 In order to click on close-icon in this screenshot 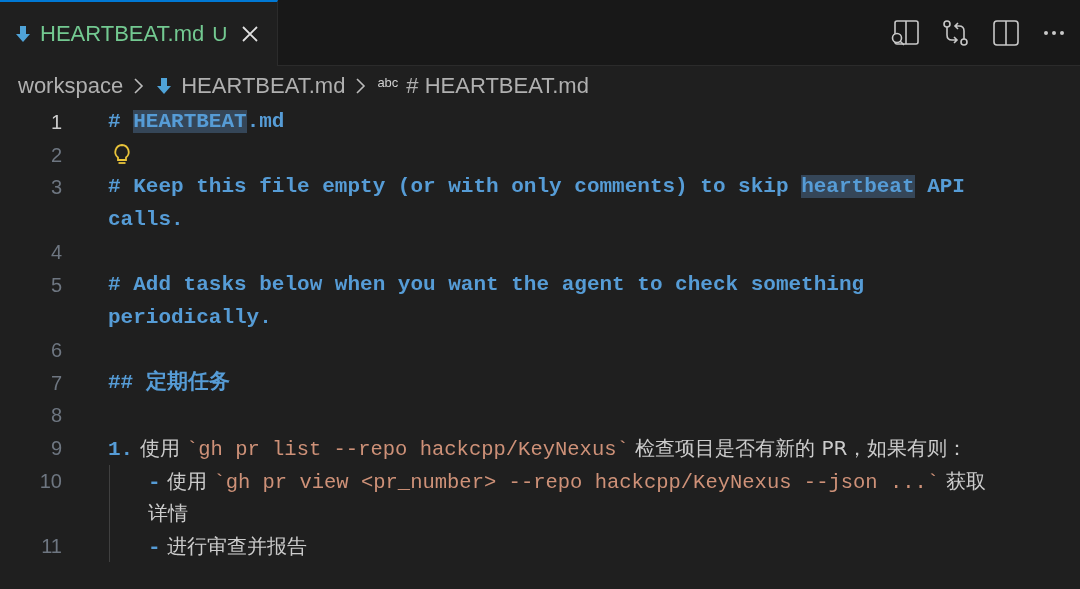, I will do `click(250, 34)`.